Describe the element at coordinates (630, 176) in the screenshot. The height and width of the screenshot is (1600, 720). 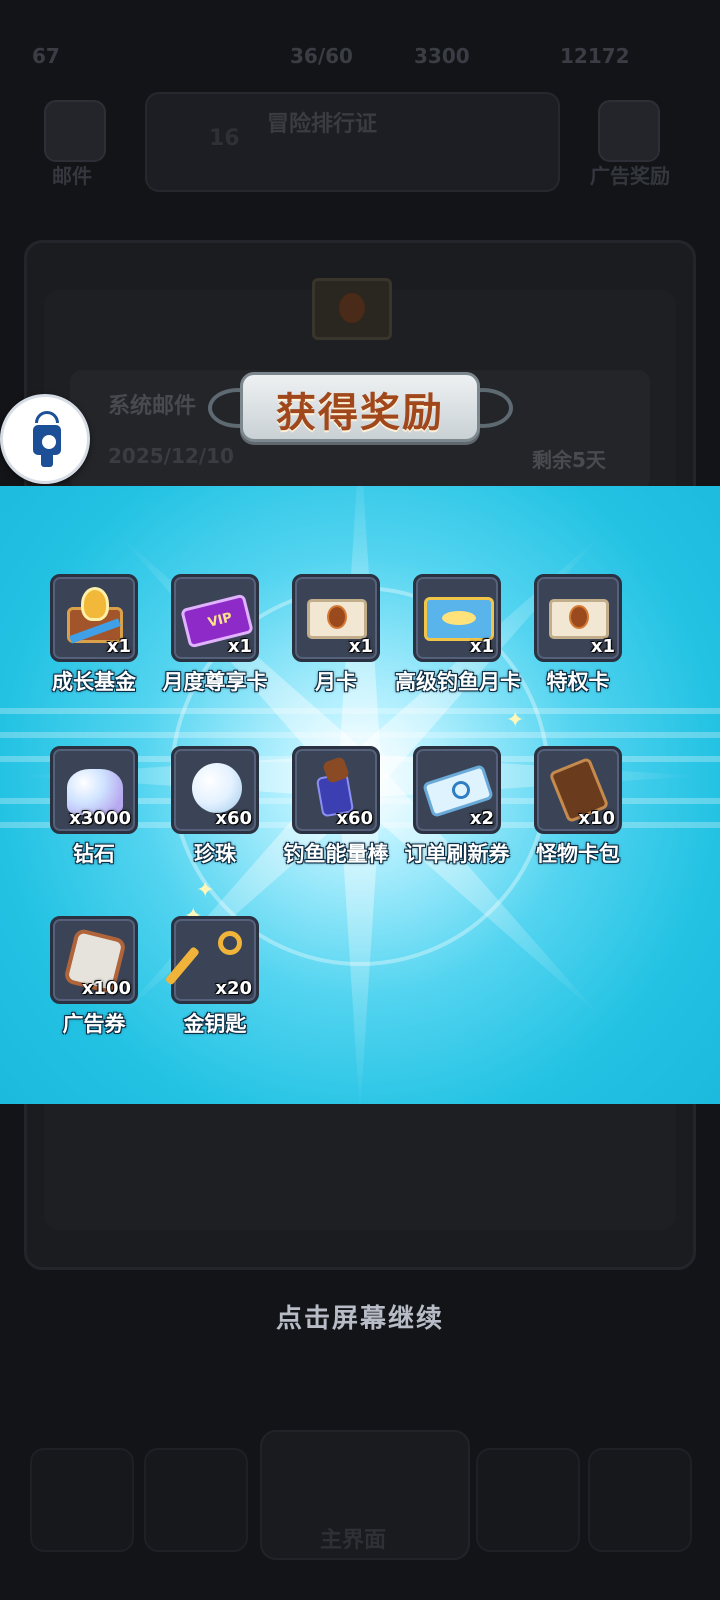
I see `ad-reward-label: 广告奖励` at that location.